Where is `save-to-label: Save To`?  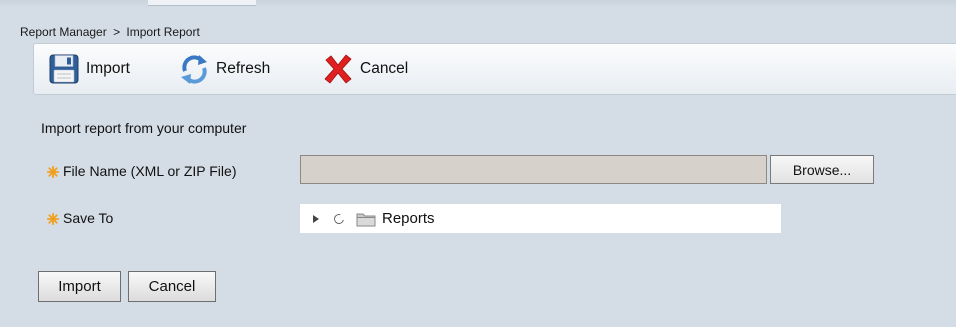
save-to-label: Save To is located at coordinates (80, 218).